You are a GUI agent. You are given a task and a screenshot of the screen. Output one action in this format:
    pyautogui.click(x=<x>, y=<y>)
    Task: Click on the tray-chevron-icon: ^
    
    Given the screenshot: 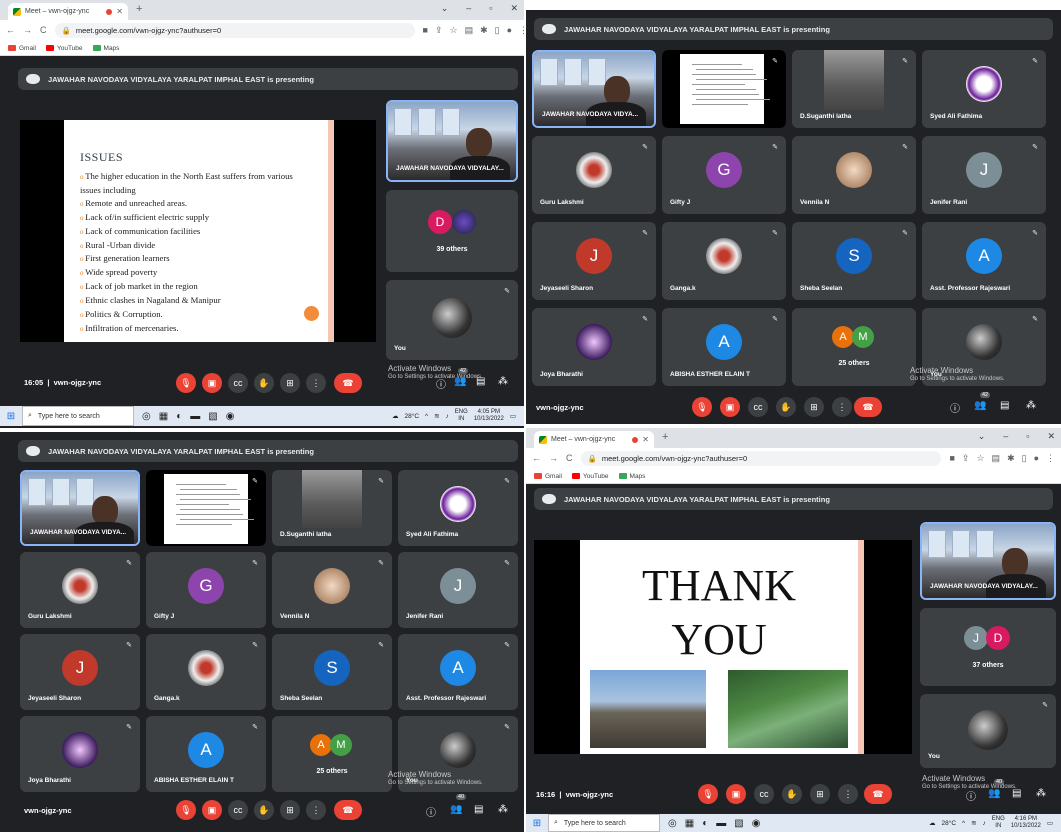 What is the action you would take?
    pyautogui.click(x=426, y=416)
    